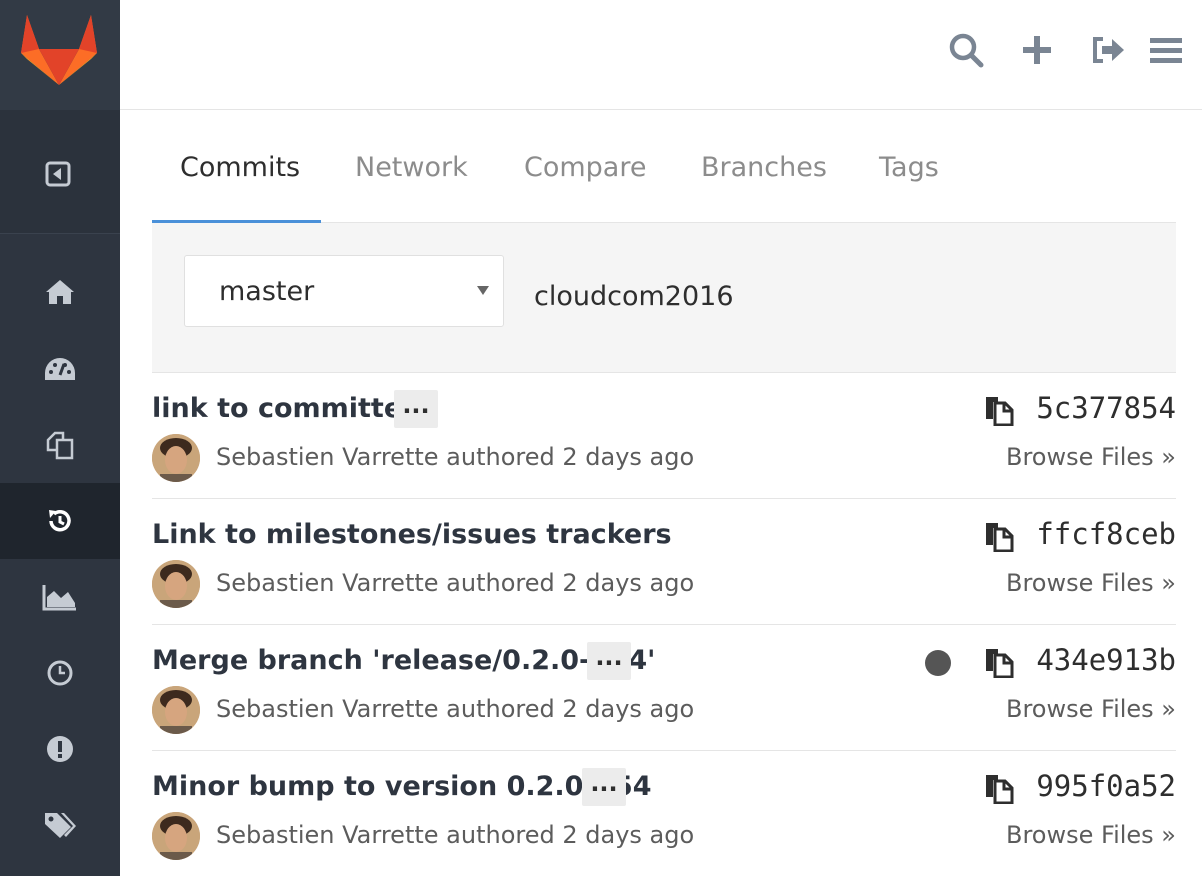  I want to click on tab-compare: Compare, so click(585, 181).